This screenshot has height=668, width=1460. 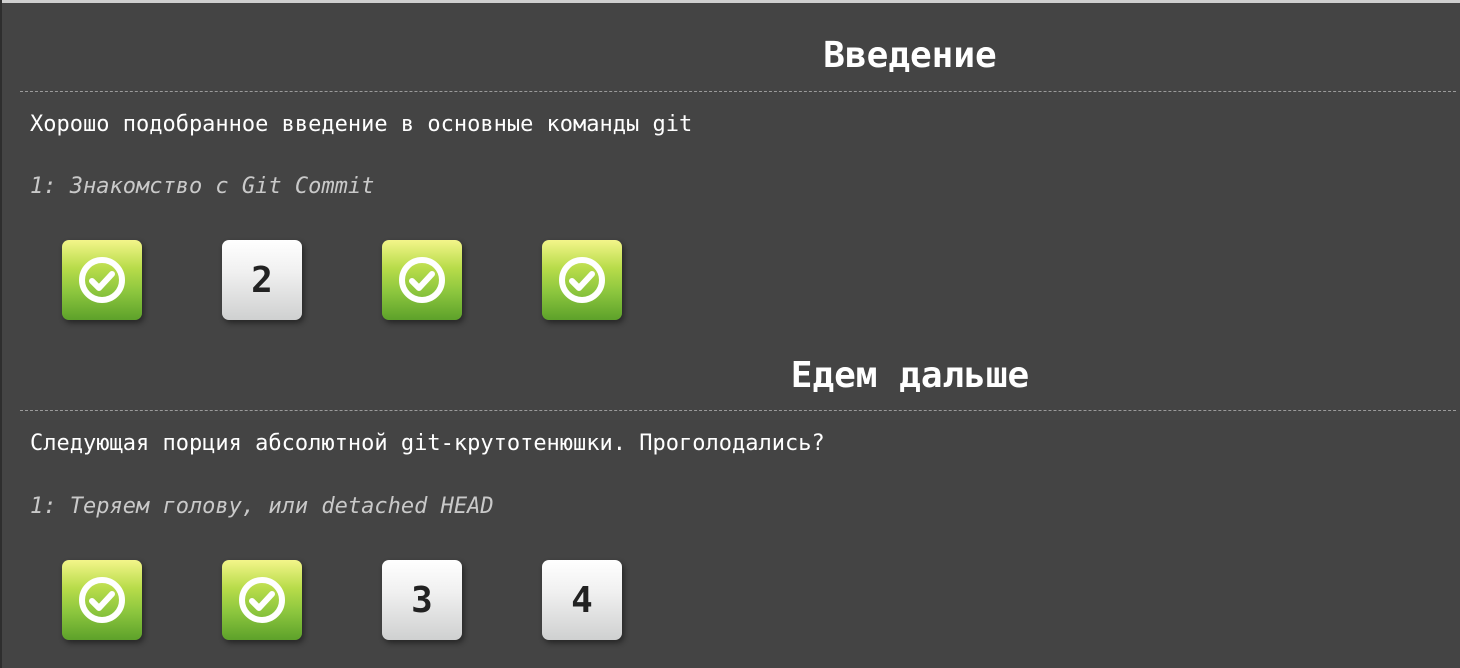 I want to click on level-button-4: 4, so click(x=582, y=600).